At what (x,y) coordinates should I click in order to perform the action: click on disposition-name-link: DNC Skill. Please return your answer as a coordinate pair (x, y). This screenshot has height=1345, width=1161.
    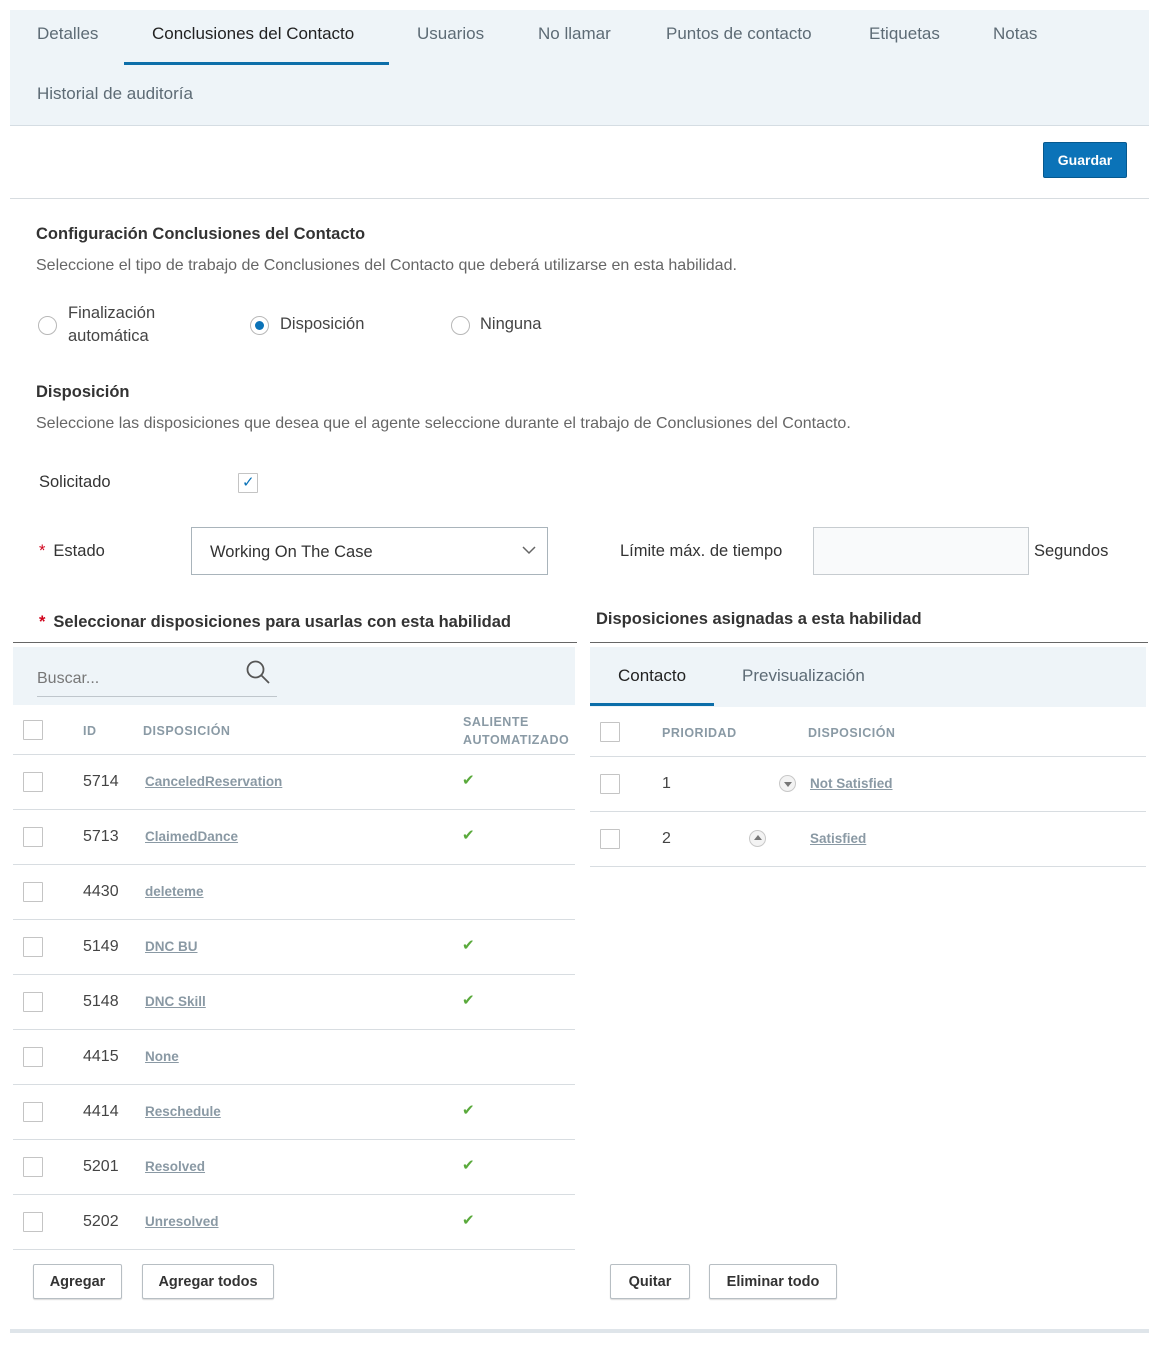
    Looking at the image, I should click on (175, 1001).